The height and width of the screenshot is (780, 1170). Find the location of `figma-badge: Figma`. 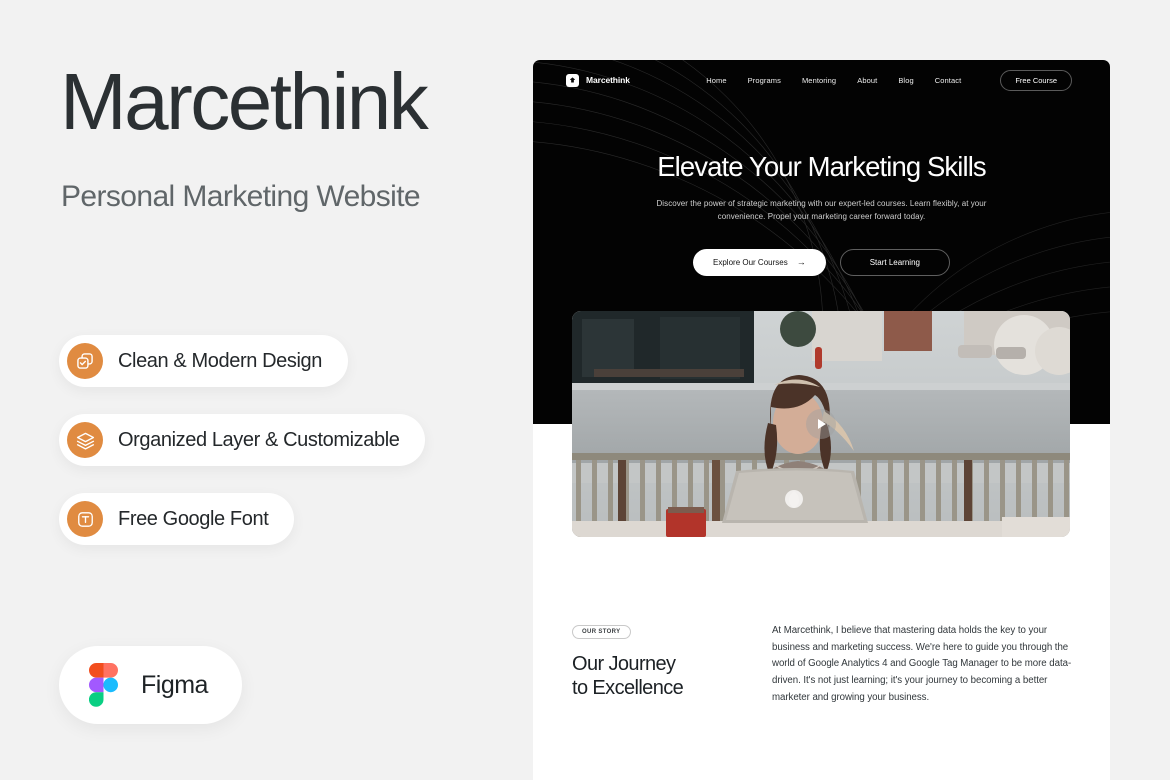

figma-badge: Figma is located at coordinates (150, 685).